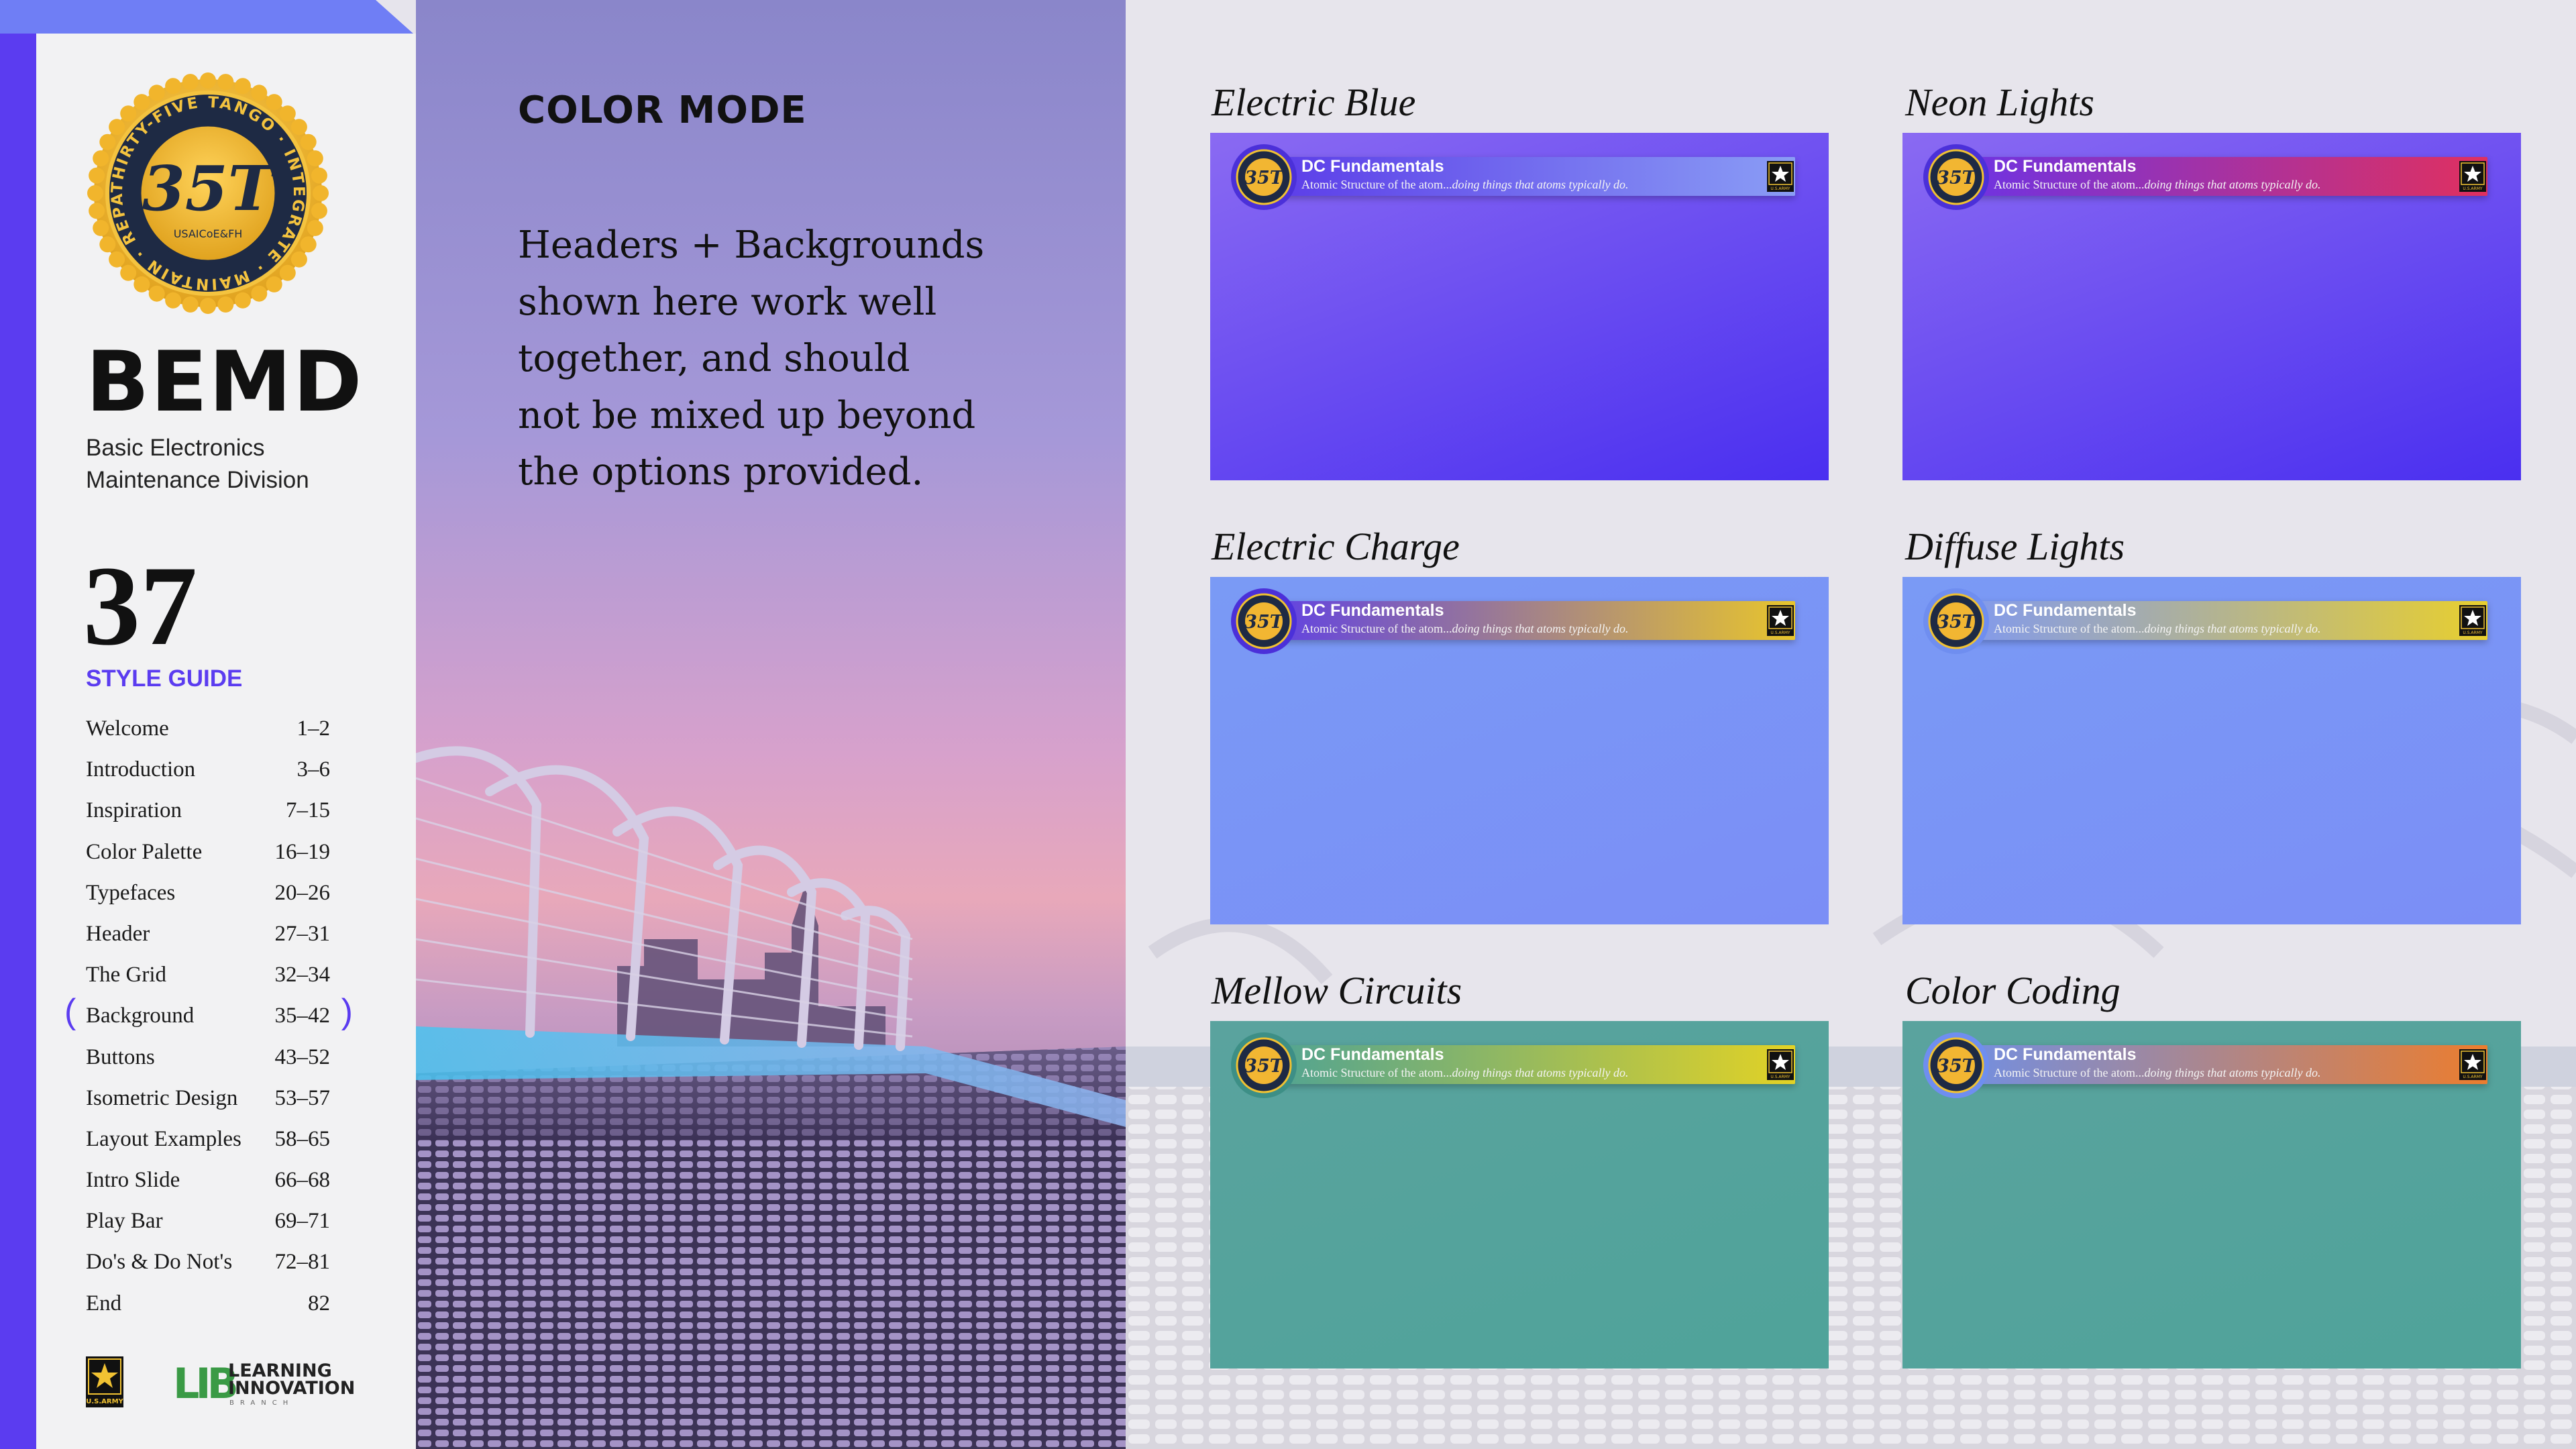  I want to click on toc-item-pages: 69–71, so click(302, 1221).